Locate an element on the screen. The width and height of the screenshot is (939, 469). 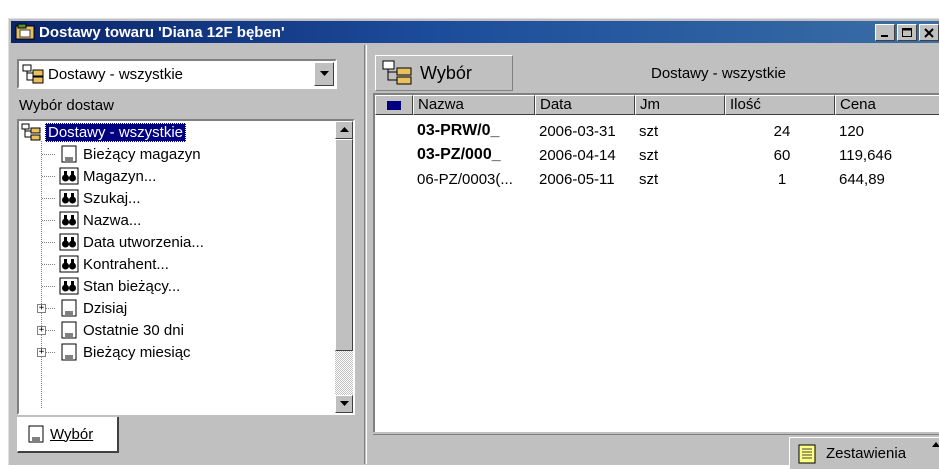
window-title: Dostawy towaru 'Diana 12F bęben' is located at coordinates (162, 32).